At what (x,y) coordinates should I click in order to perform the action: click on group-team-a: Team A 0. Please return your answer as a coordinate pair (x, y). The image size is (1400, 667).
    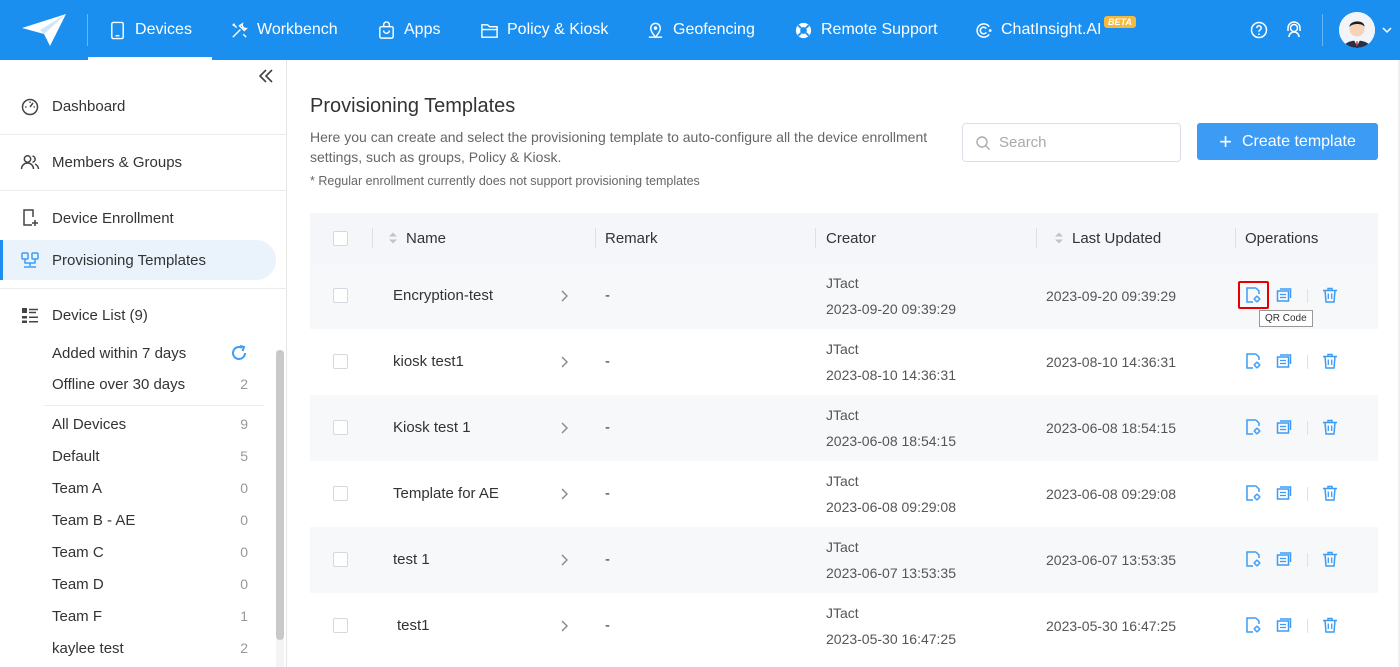
    Looking at the image, I should click on (150, 488).